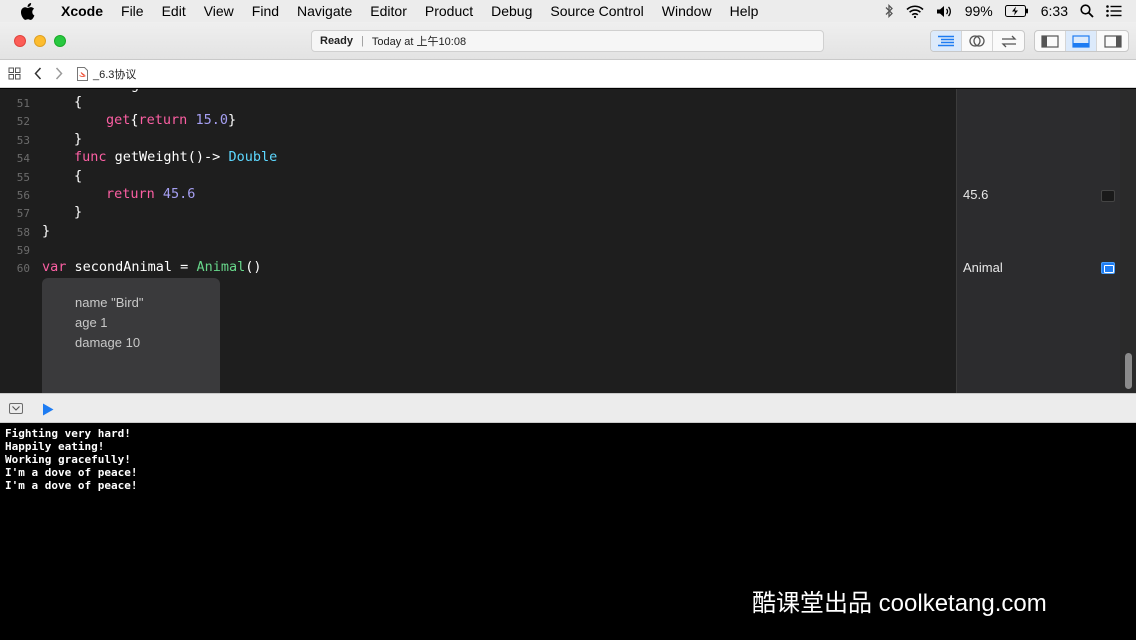 The height and width of the screenshot is (640, 1136). I want to click on line-number-gutter: 51 52 53 54 55 56 57 58 59 60, so click(17, 241).